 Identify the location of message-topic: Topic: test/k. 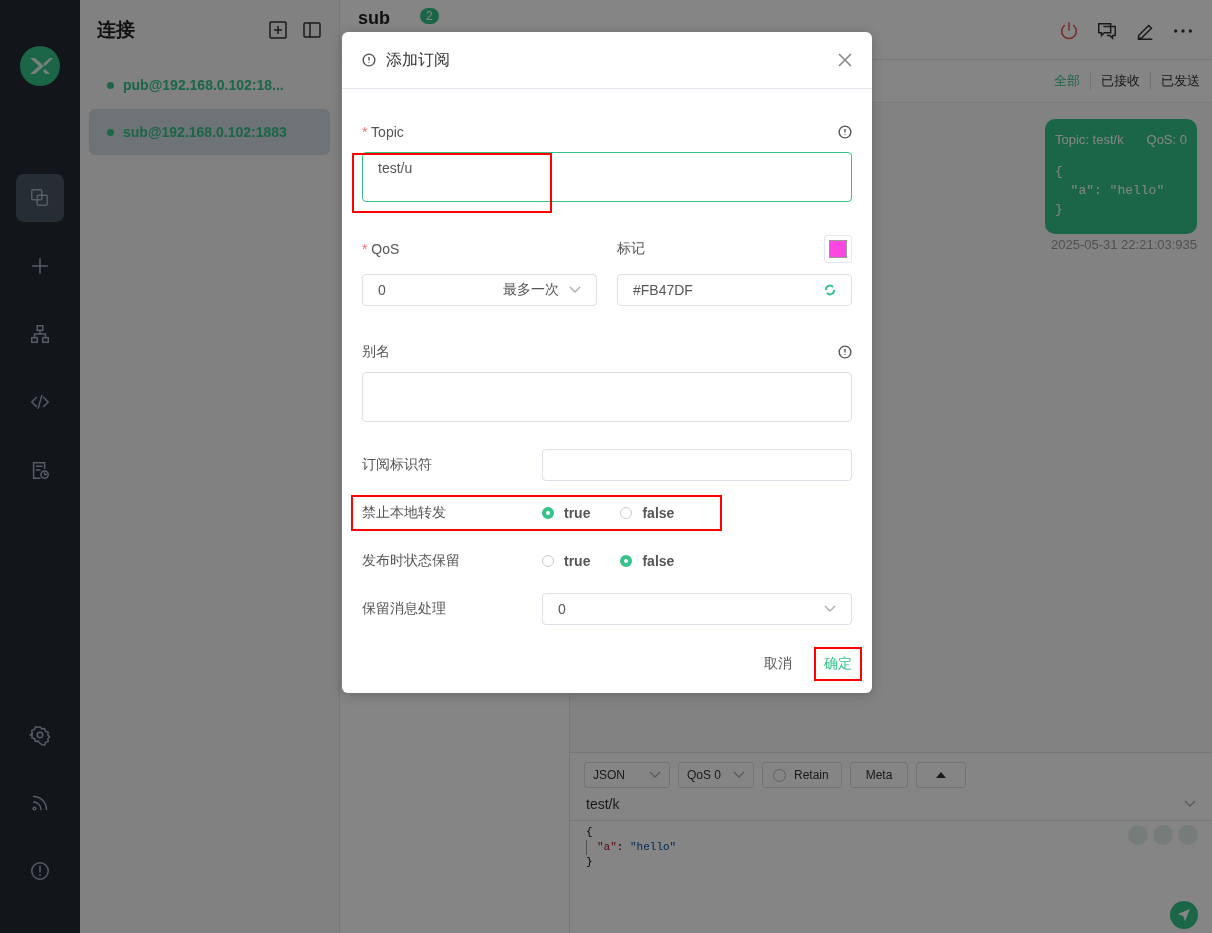
(1089, 139).